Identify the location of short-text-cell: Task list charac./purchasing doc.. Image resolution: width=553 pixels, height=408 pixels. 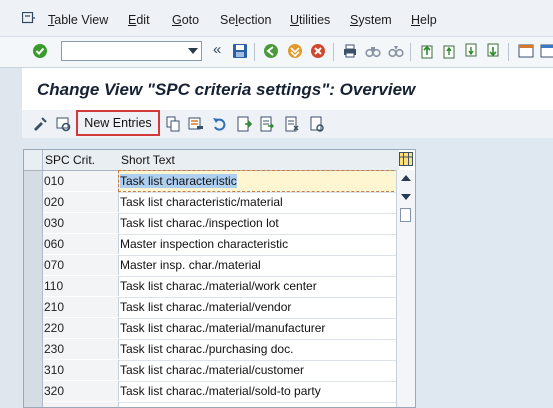
(258, 349).